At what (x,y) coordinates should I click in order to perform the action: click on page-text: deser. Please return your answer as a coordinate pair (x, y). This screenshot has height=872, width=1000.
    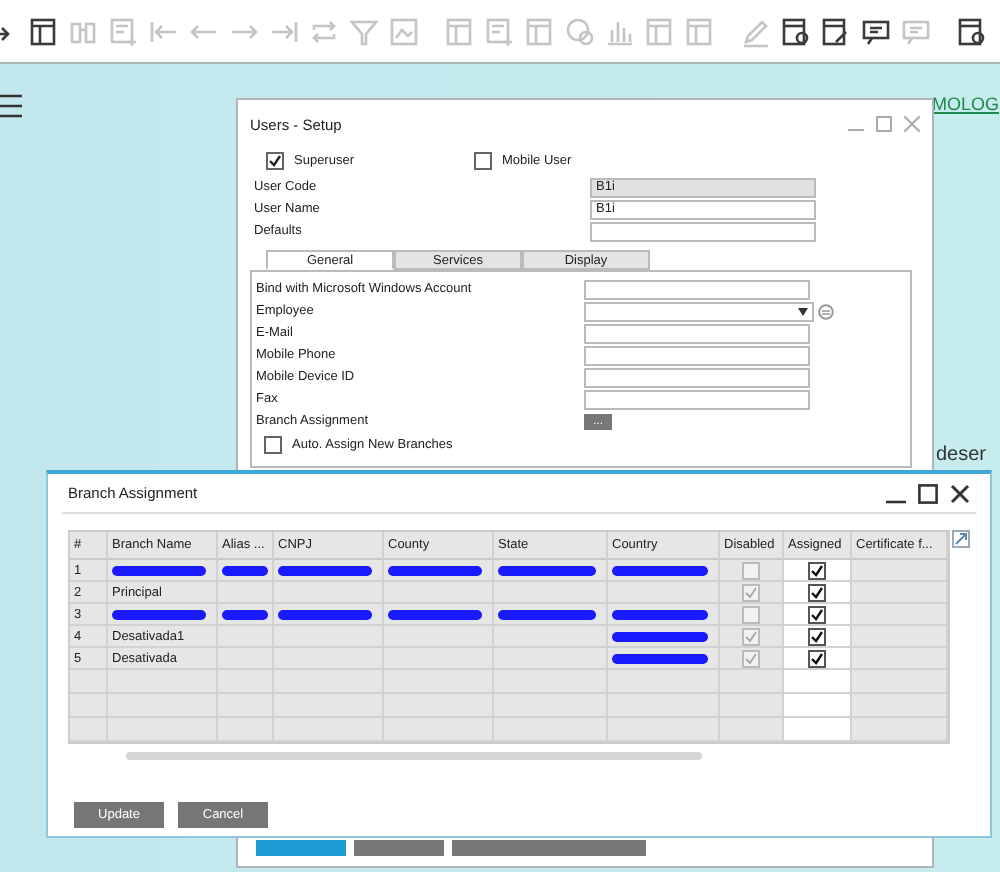
    Looking at the image, I should click on (961, 455).